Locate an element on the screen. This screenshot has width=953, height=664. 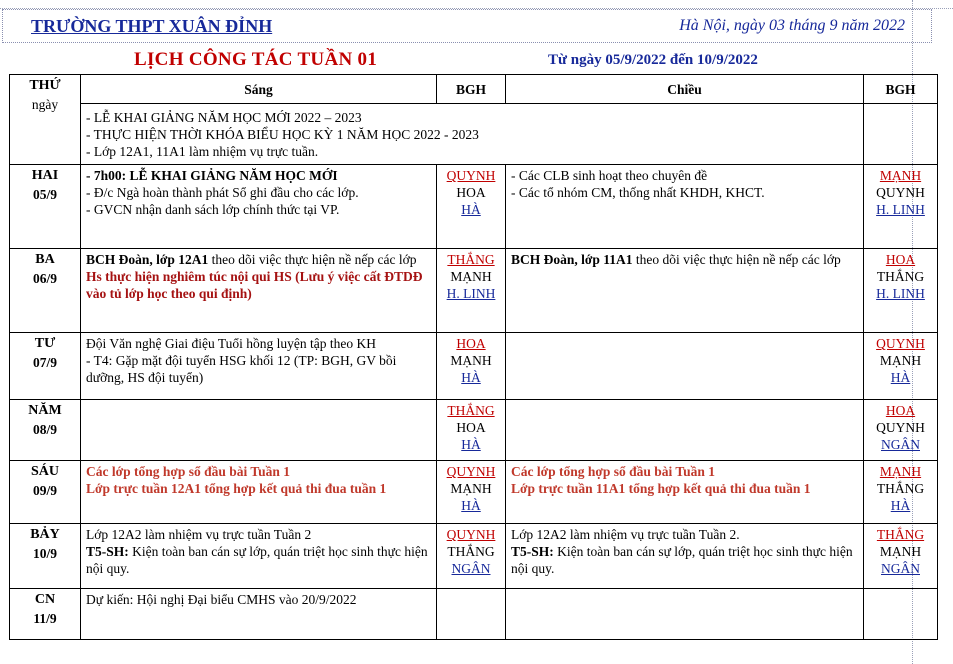
week-notes-empty is located at coordinates (900, 134).